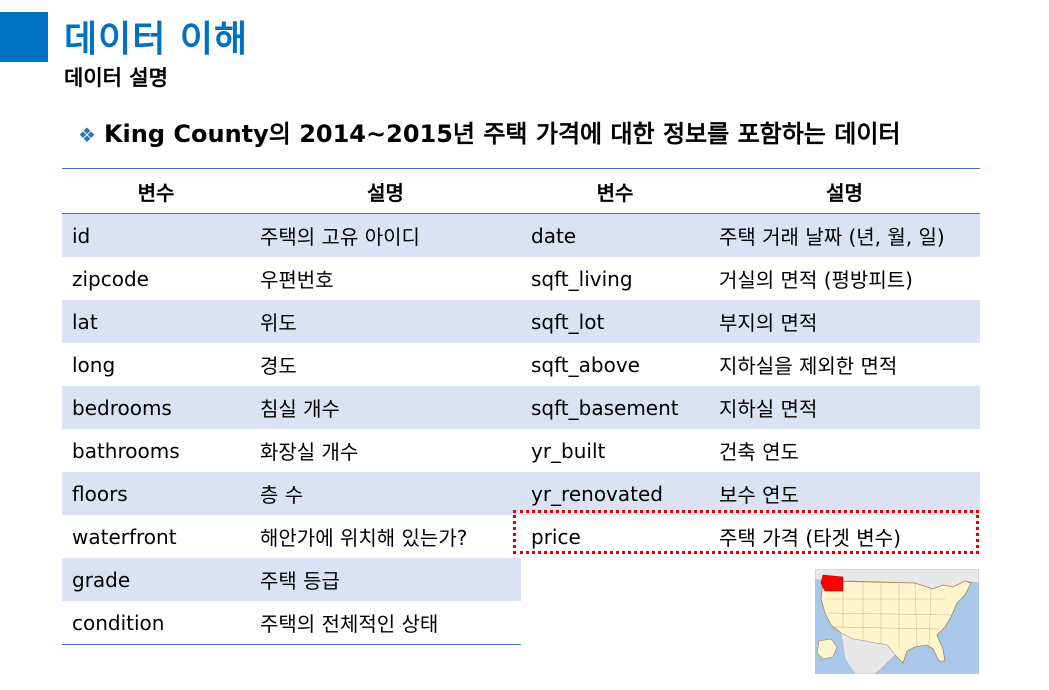 Image resolution: width=1049 pixels, height=690 pixels. I want to click on variable-cell: sqft_living, so click(615, 278).